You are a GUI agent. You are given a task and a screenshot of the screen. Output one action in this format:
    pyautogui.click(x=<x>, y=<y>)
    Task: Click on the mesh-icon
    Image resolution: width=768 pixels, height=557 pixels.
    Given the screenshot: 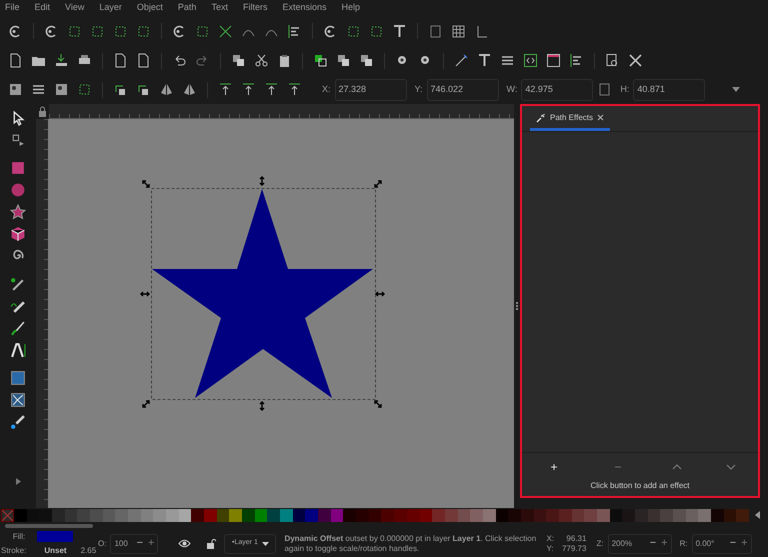 What is the action you would take?
    pyautogui.click(x=18, y=400)
    